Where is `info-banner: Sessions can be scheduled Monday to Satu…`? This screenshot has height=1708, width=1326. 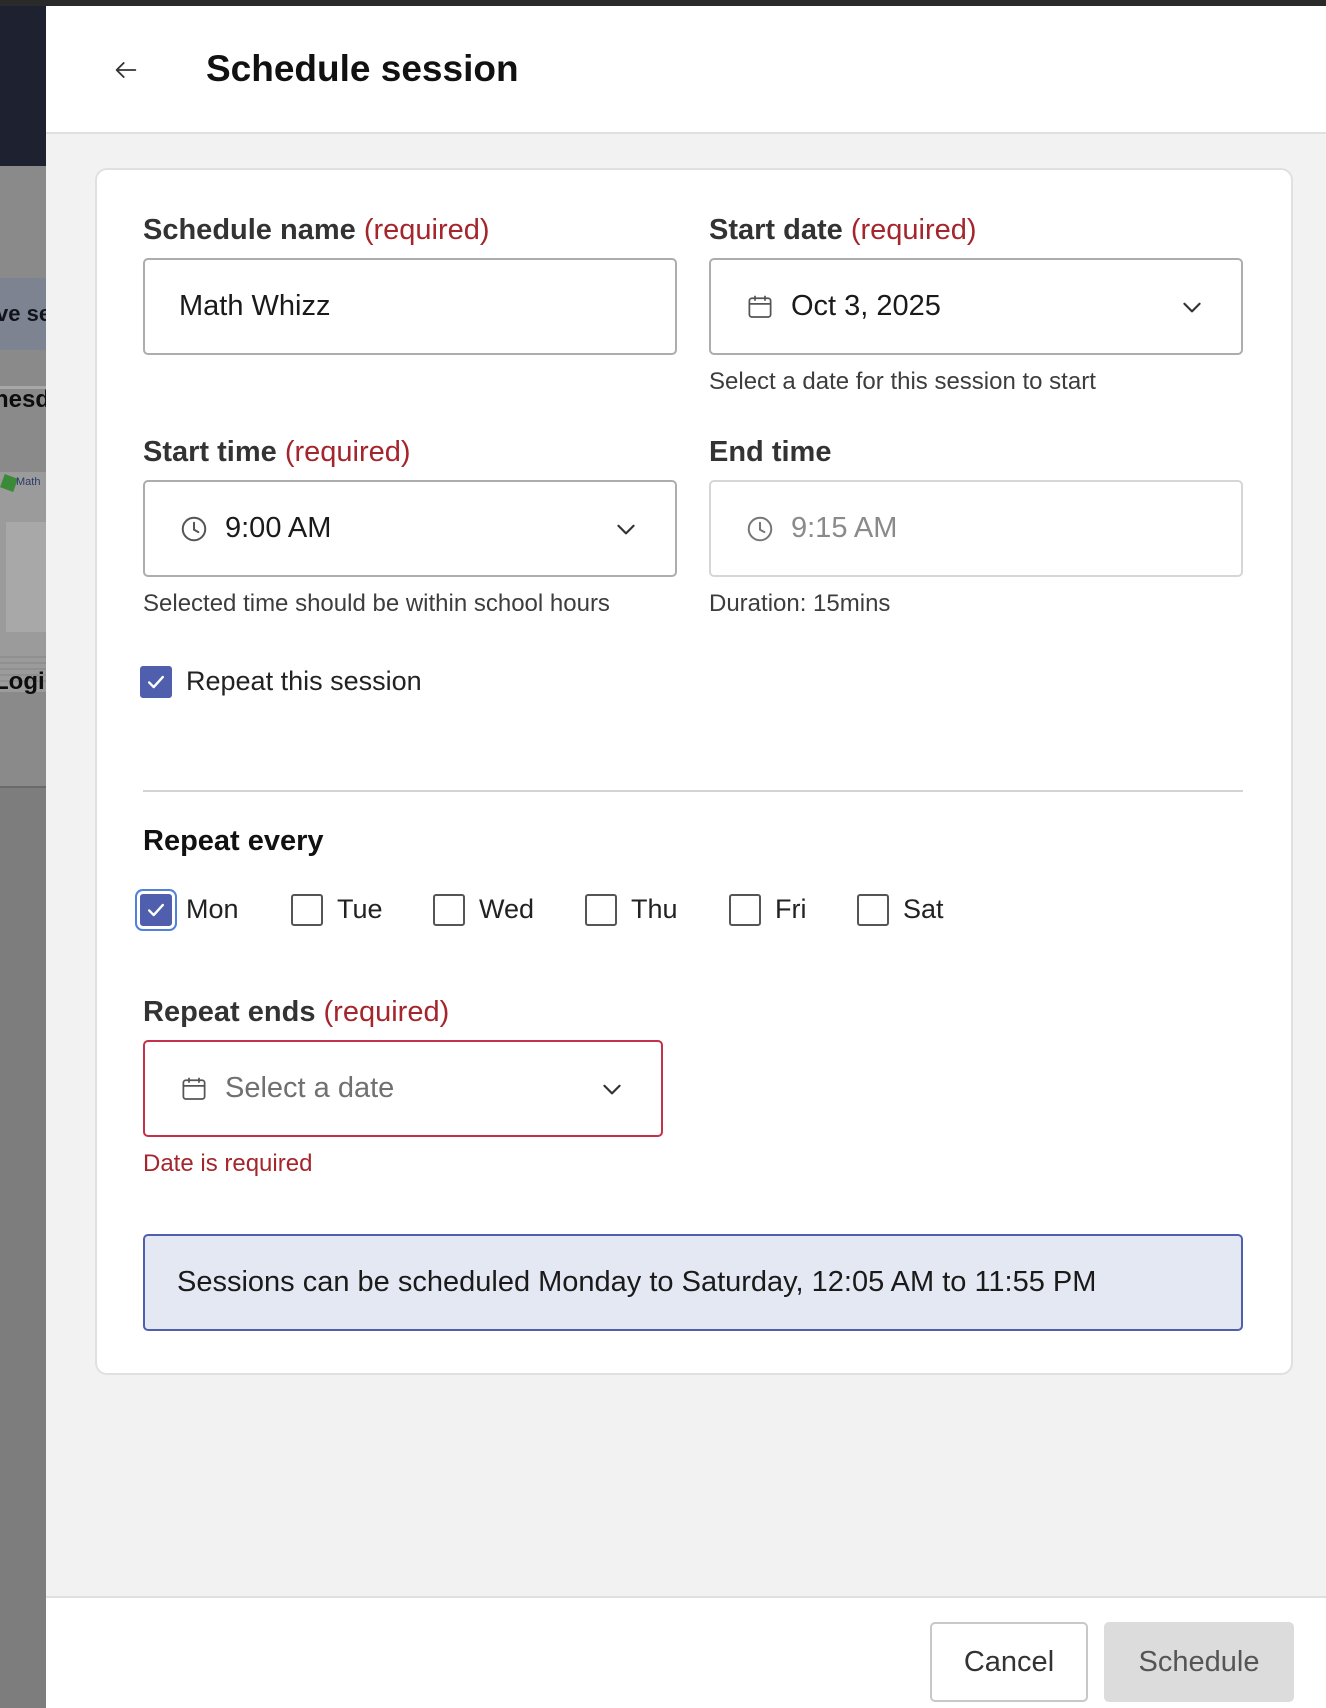
info-banner: Sessions can be scheduled Monday to Satu… is located at coordinates (693, 1282).